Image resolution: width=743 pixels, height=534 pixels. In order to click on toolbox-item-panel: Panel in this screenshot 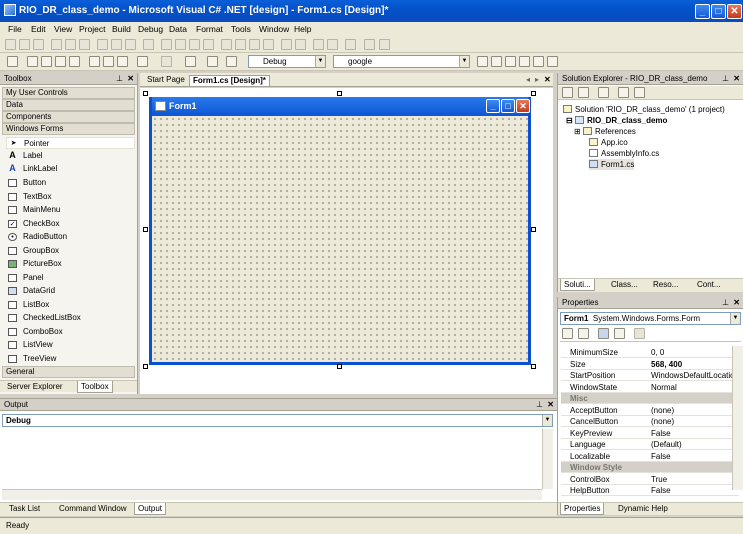, I will do `click(24, 278)`.